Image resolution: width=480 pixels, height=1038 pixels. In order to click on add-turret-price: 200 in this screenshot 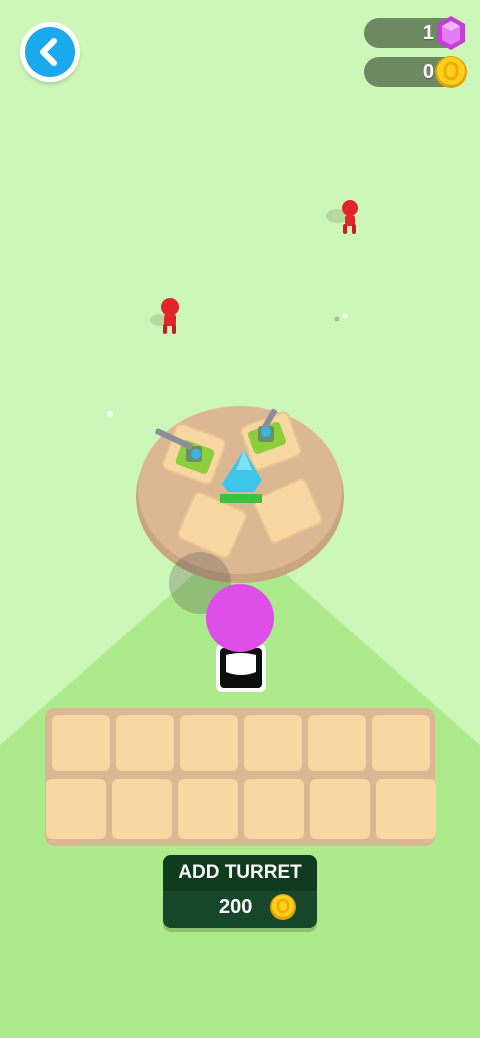, I will do `click(236, 907)`.